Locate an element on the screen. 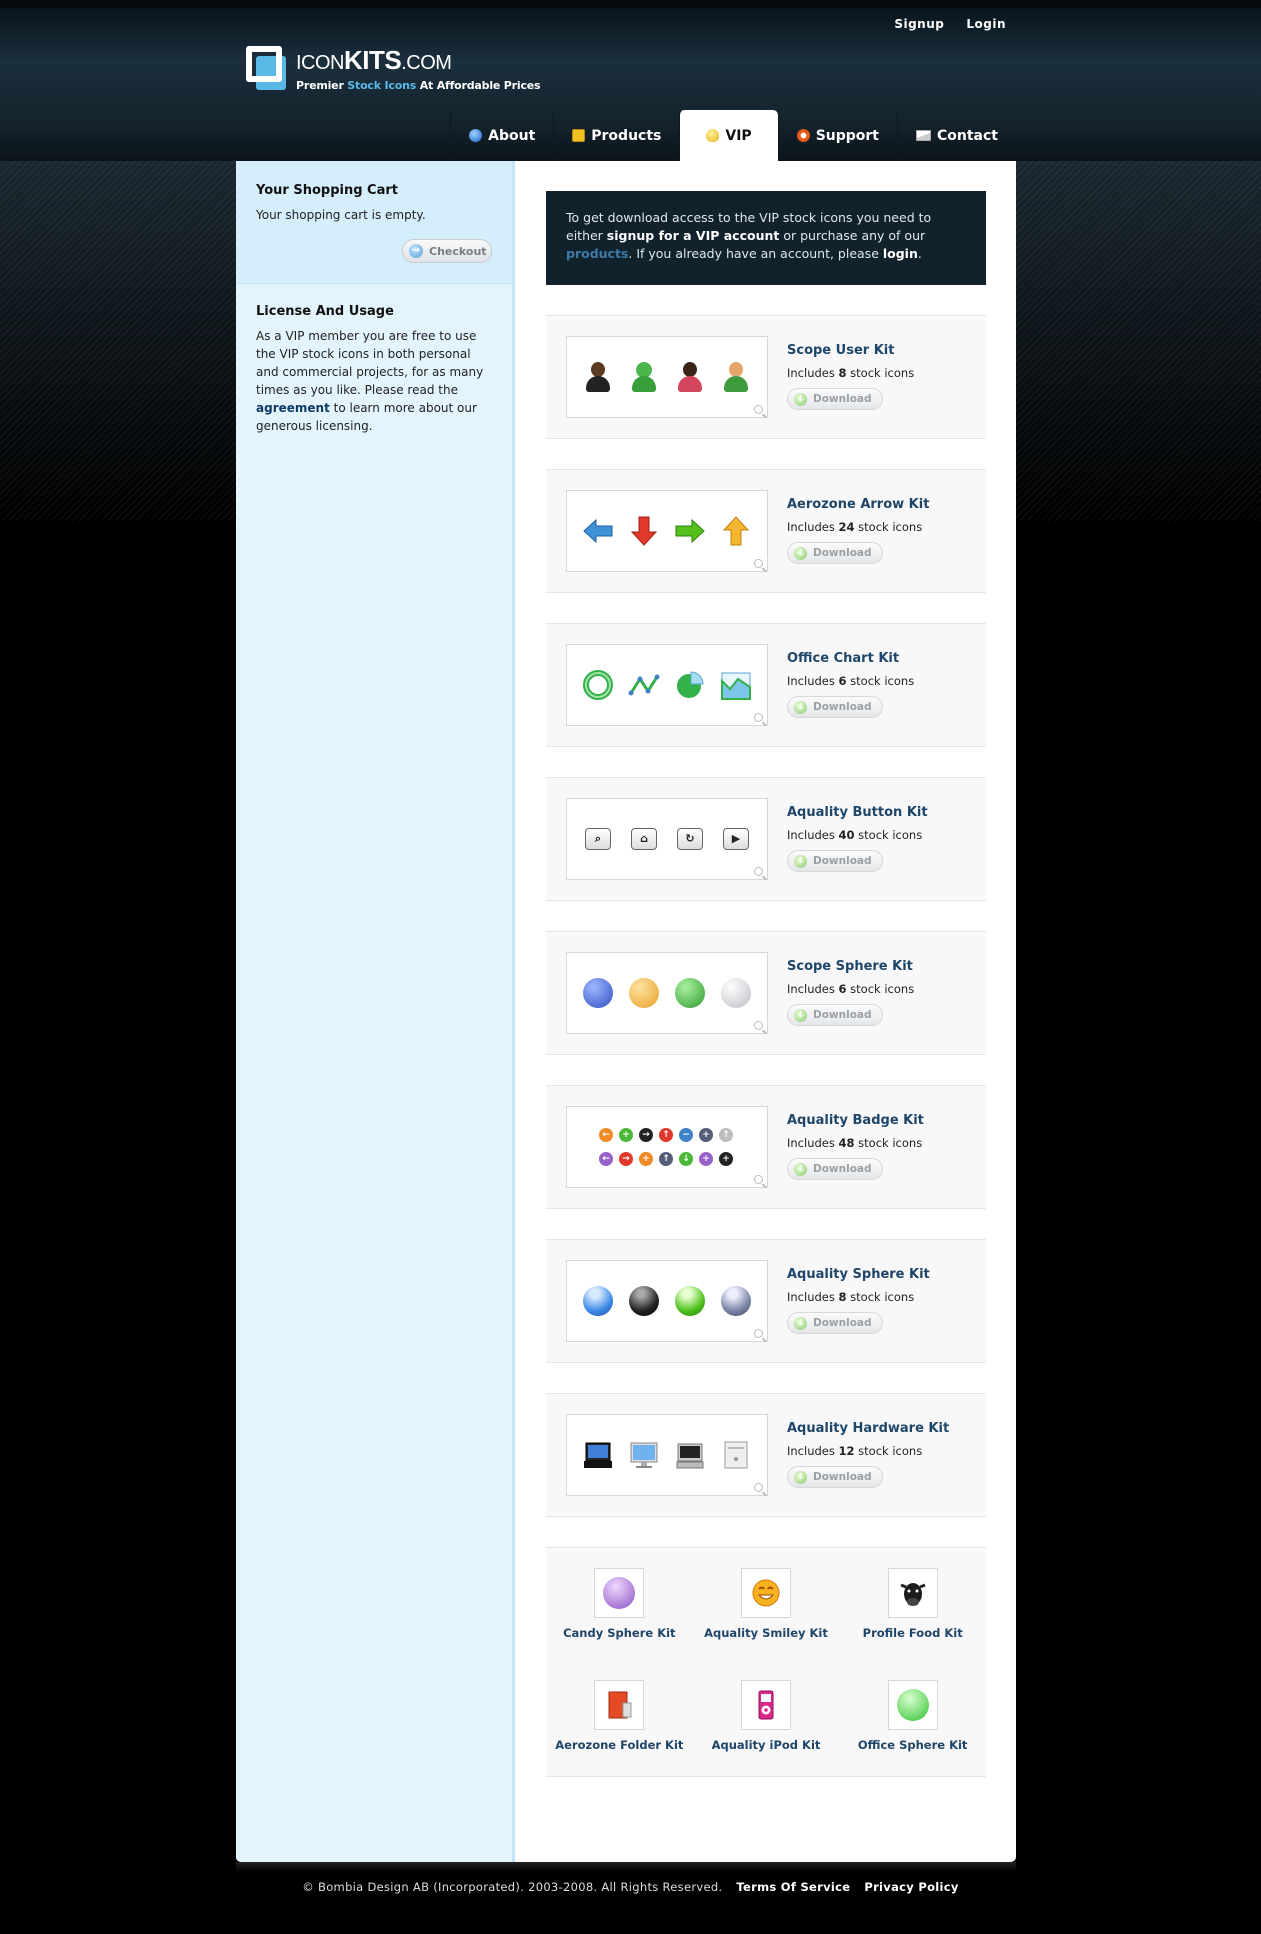 The height and width of the screenshot is (1934, 1261). kit-name: Aquality Badge Kit is located at coordinates (855, 1120).